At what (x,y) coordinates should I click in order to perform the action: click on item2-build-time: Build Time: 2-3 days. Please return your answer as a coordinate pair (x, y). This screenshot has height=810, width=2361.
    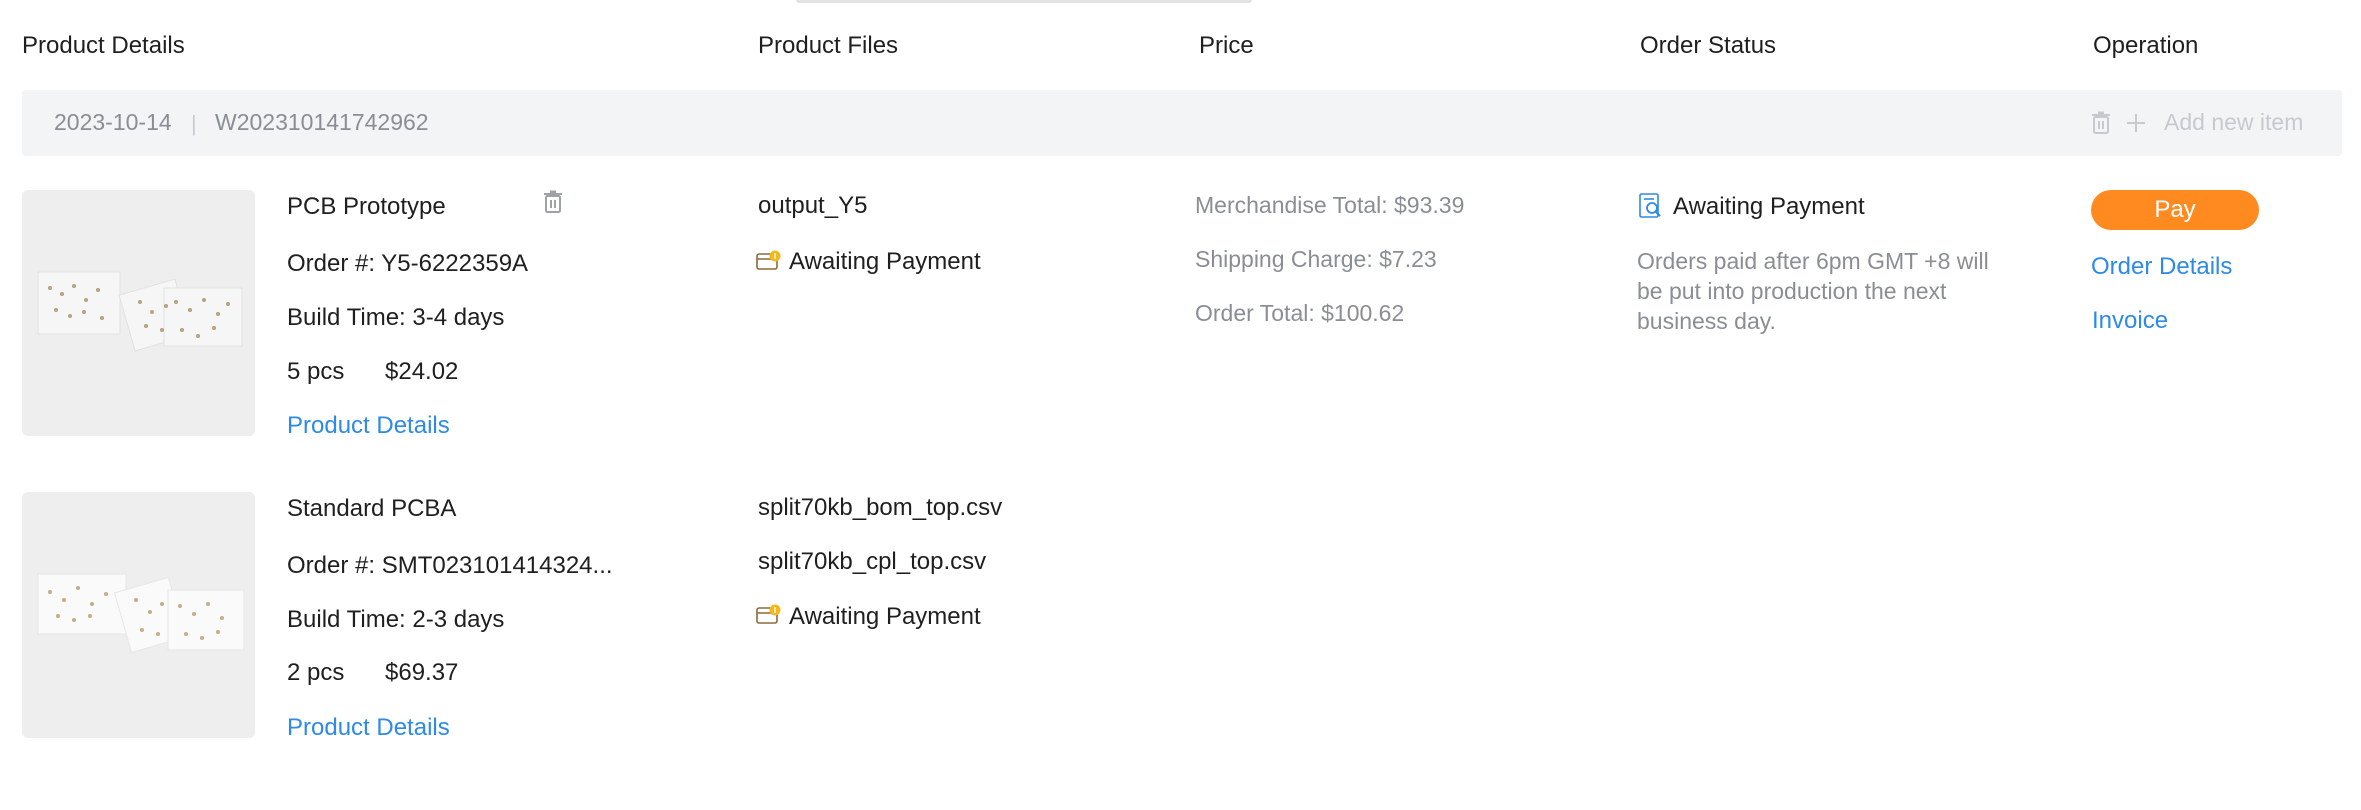
    Looking at the image, I should click on (396, 619).